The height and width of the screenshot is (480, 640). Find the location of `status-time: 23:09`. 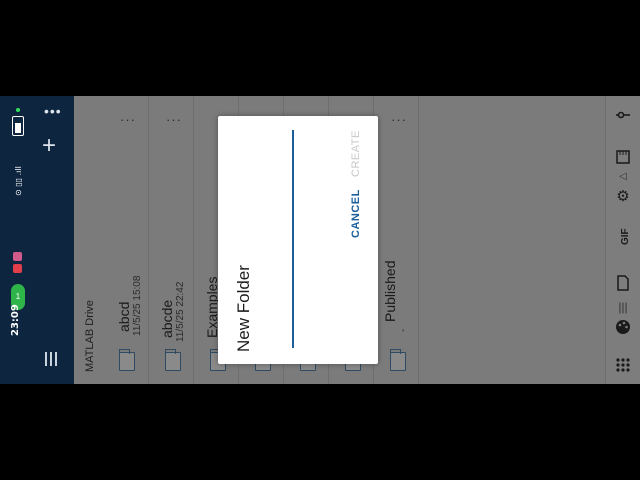

status-time: 23:09 is located at coordinates (15, 320).